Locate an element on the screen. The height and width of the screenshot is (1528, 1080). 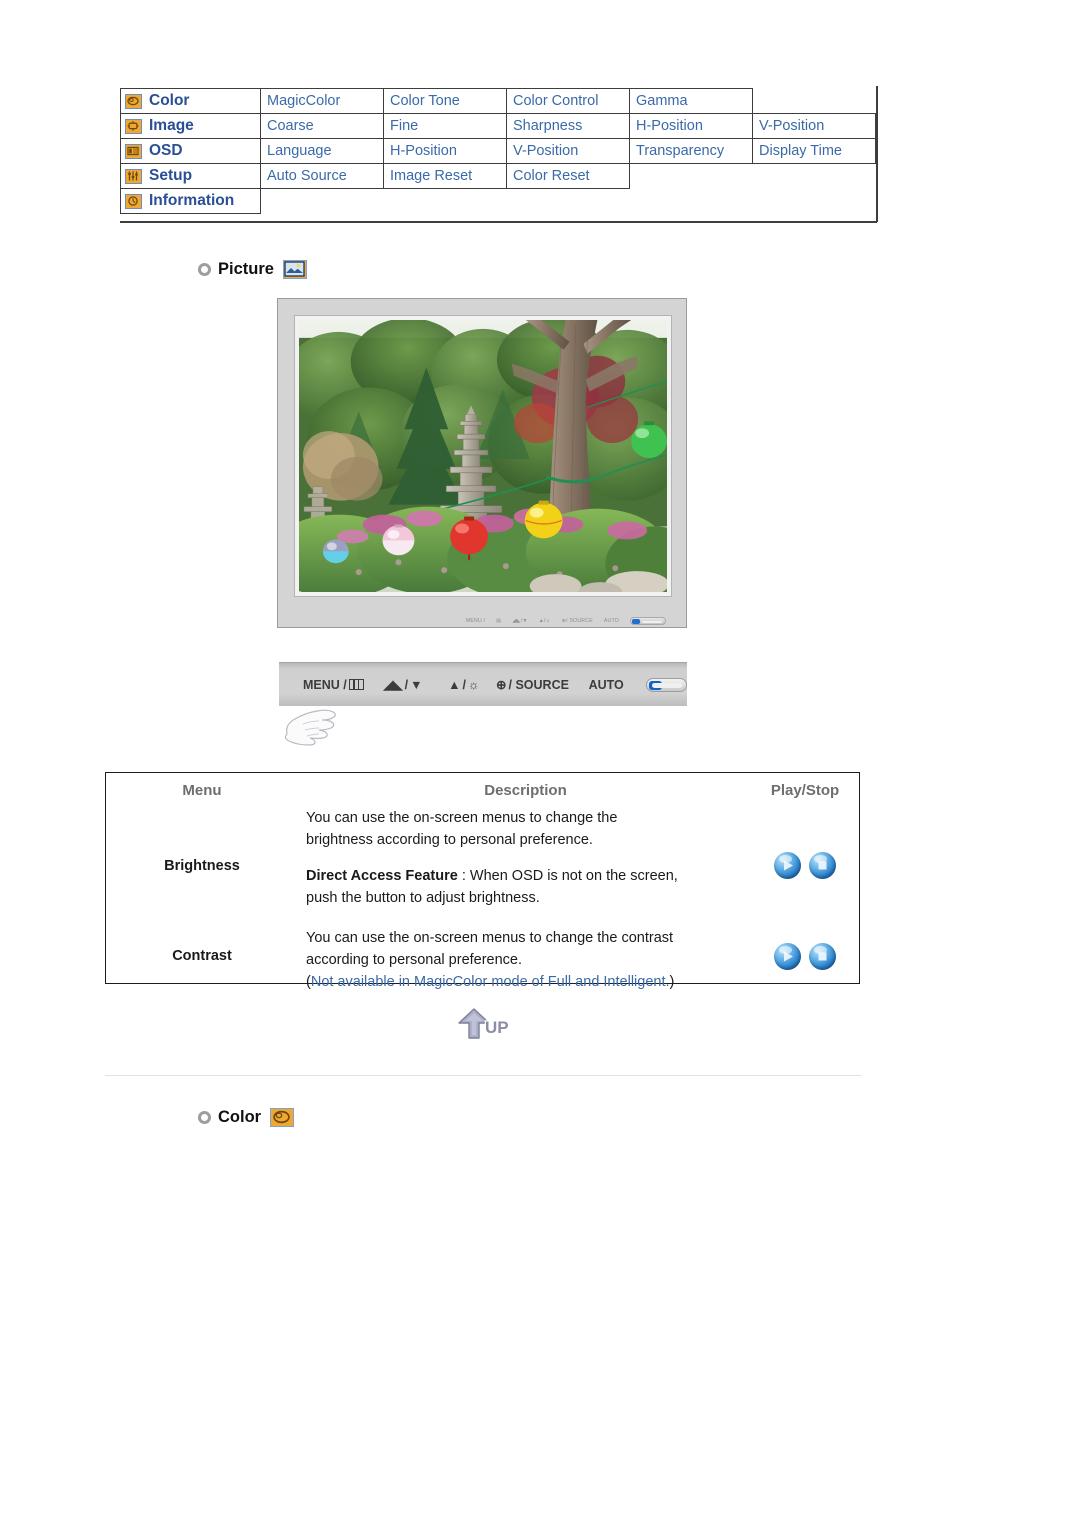
auto-button: AUTO is located at coordinates (606, 685).